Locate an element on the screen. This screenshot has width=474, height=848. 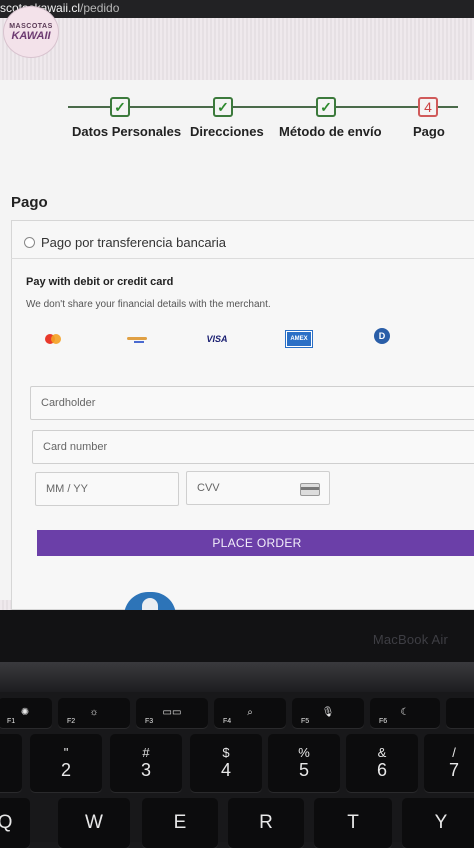
key-2-digit: 2 is located at coordinates (65, 770).